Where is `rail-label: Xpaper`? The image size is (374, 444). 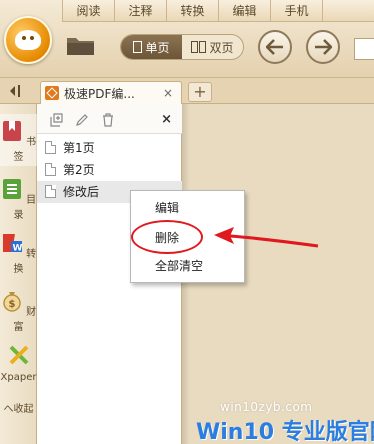 rail-label: Xpaper is located at coordinates (18, 377).